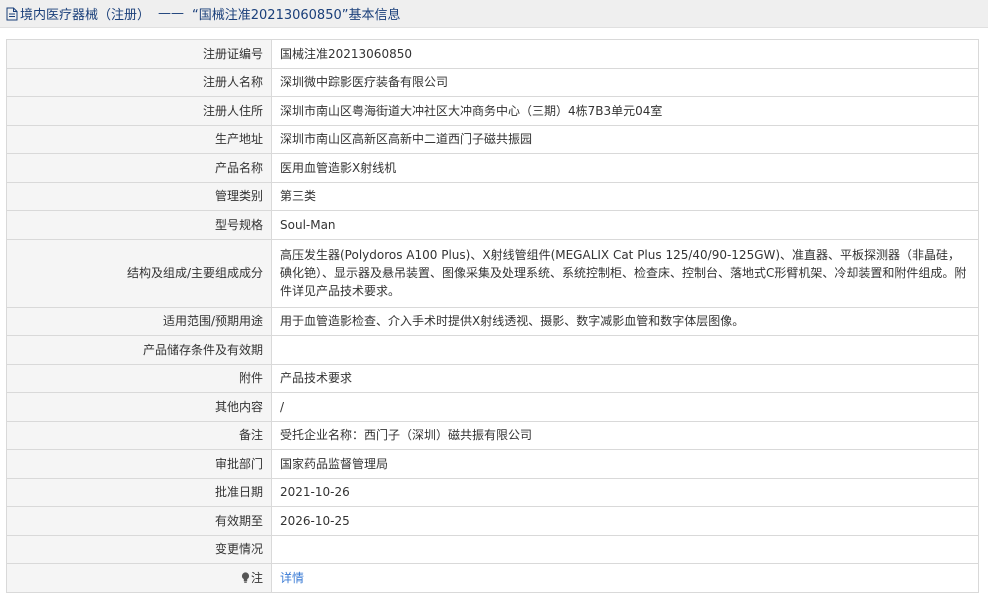 Image resolution: width=988 pixels, height=600 pixels. I want to click on header-title: “国械注准20213060850”基本信息, so click(296, 15).